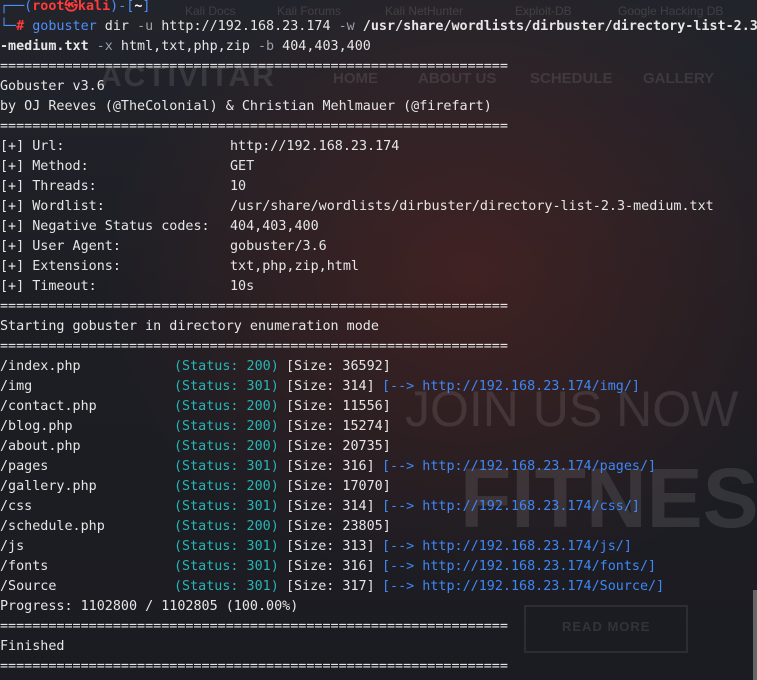 The height and width of the screenshot is (680, 757). Describe the element at coordinates (149, 606) in the screenshot. I see `progress-line: Progress: 1102800 / 1102805 (100.00%)` at that location.